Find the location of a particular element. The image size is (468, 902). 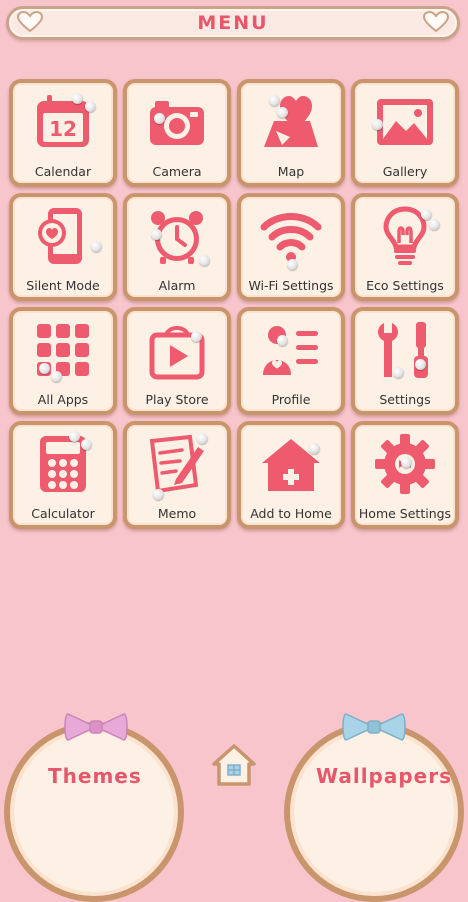

menu-title: MENU is located at coordinates (233, 23).